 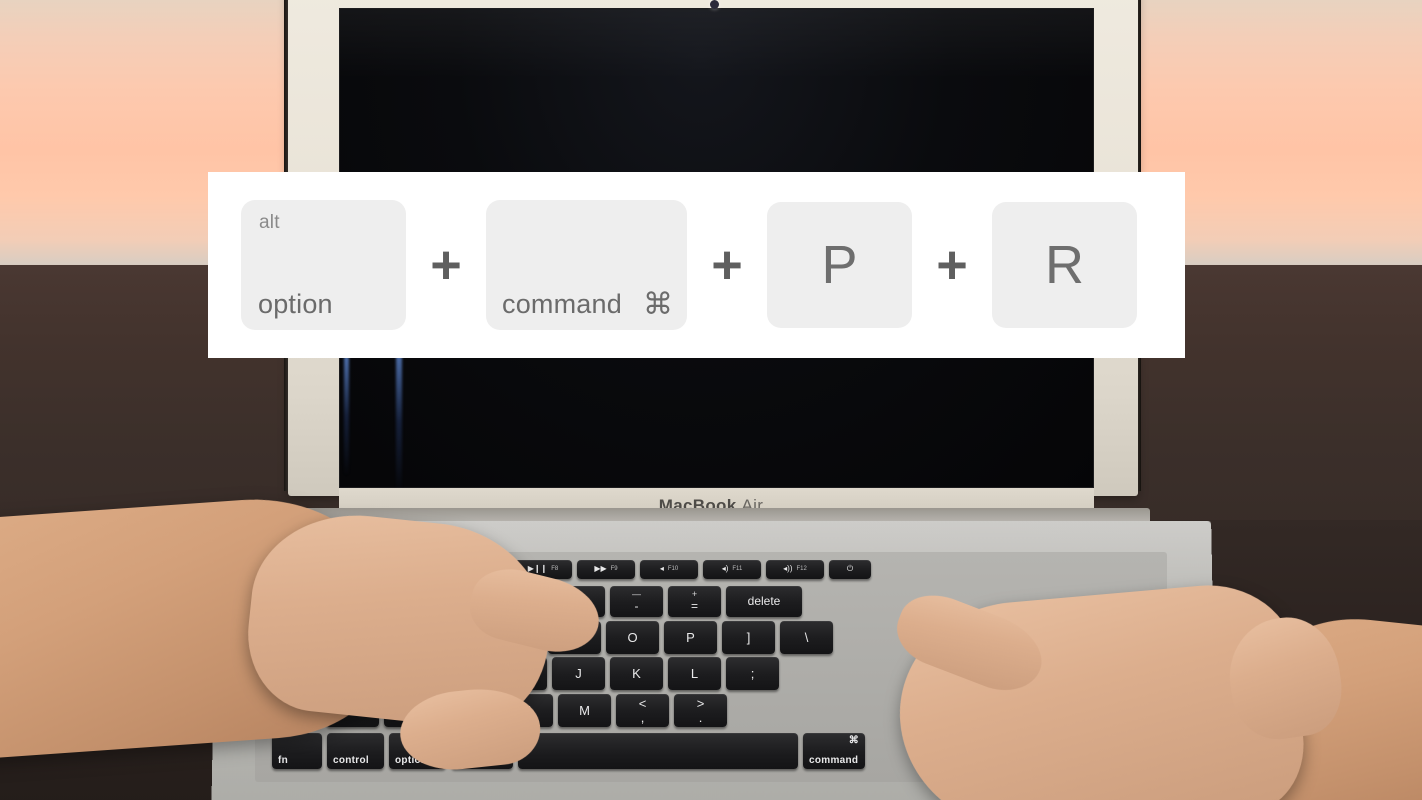 I want to click on key-base-label: P, so click(x=690, y=637).